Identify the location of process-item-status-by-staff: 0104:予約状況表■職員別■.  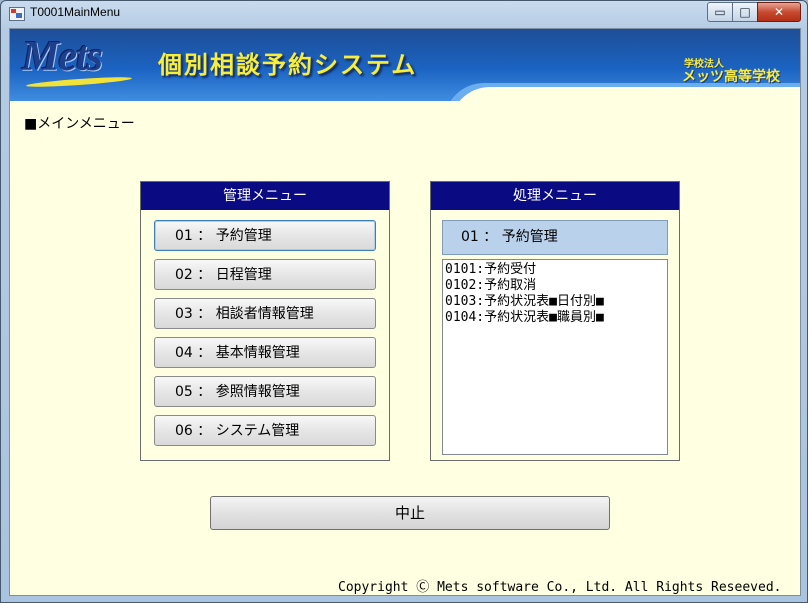
(555, 318).